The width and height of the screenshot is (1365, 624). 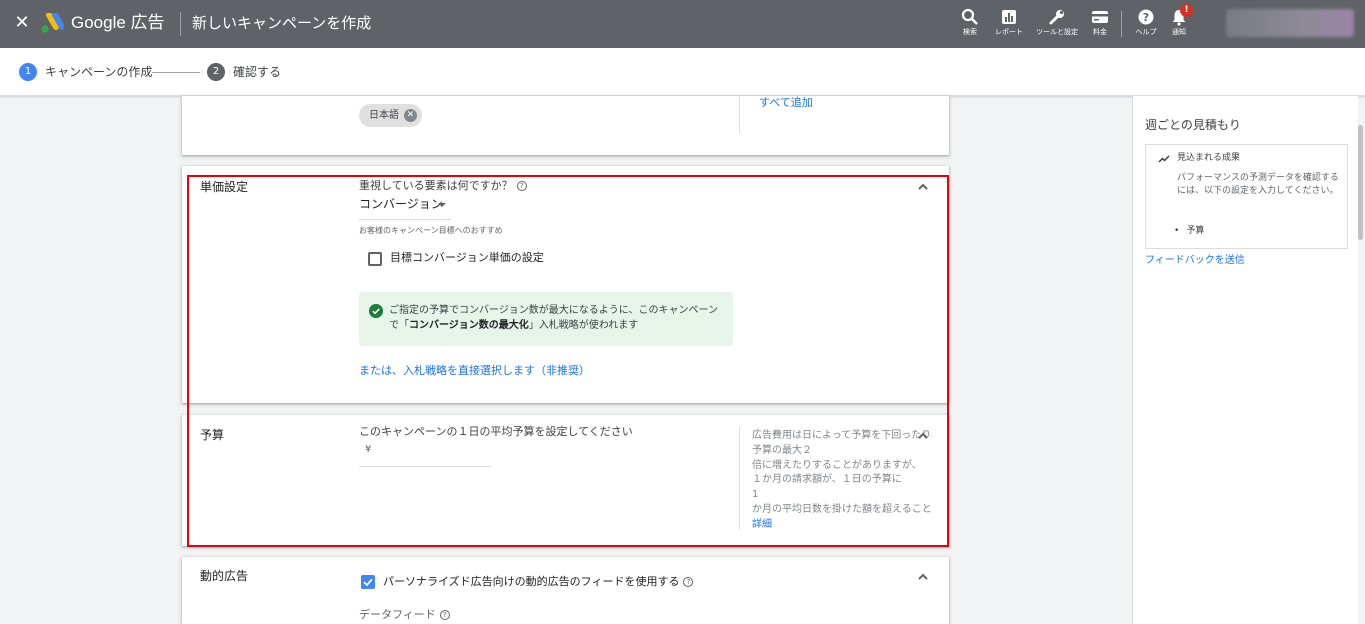 I want to click on notifications-button: 通知, so click(x=1179, y=28).